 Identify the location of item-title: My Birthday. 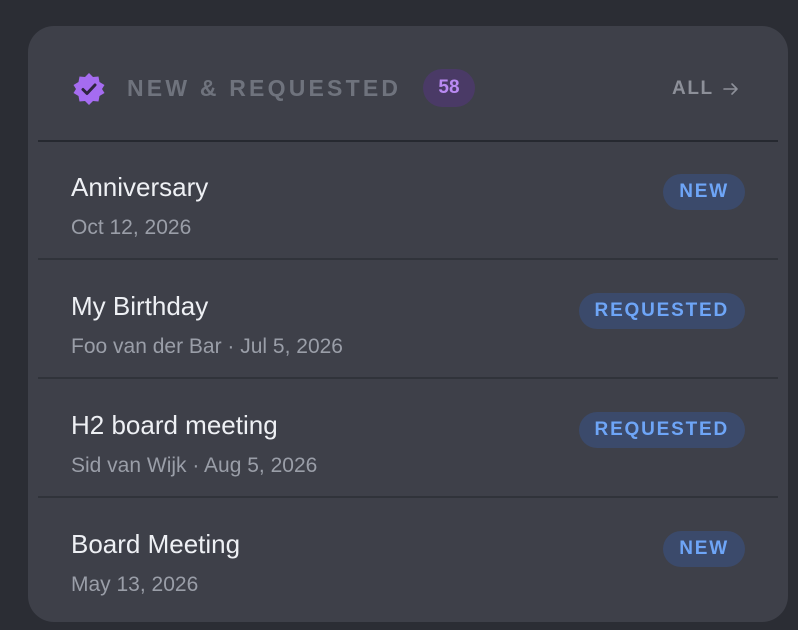
(140, 306).